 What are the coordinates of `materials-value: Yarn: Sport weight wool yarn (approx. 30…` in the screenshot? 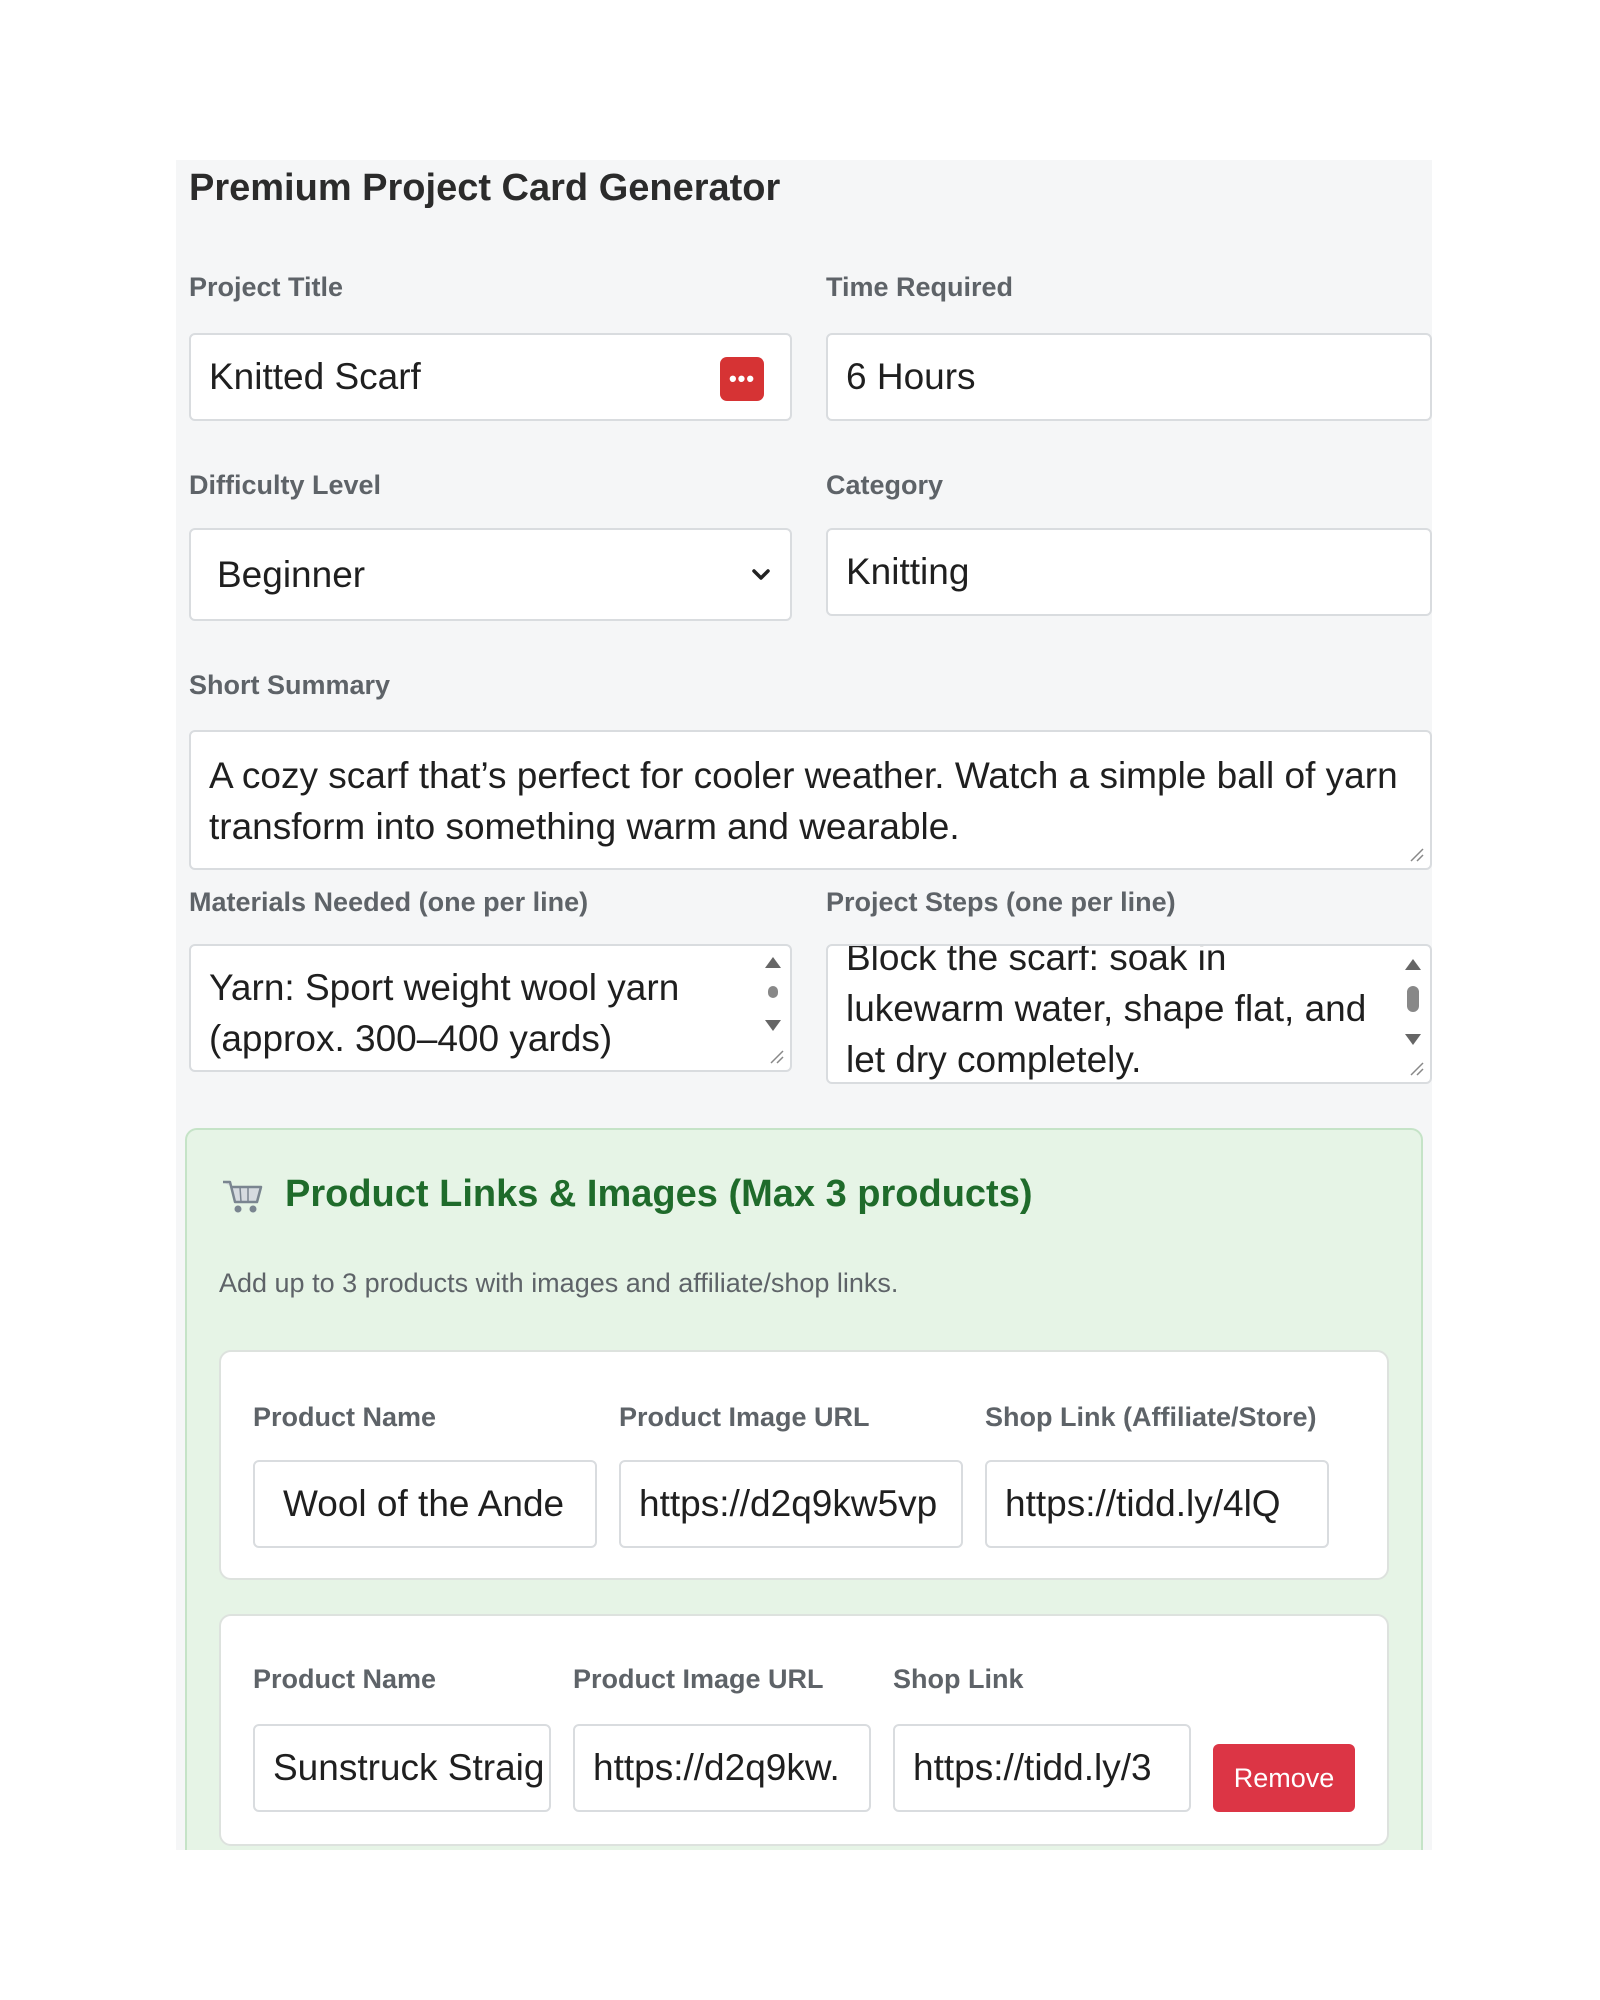 It's located at (444, 1013).